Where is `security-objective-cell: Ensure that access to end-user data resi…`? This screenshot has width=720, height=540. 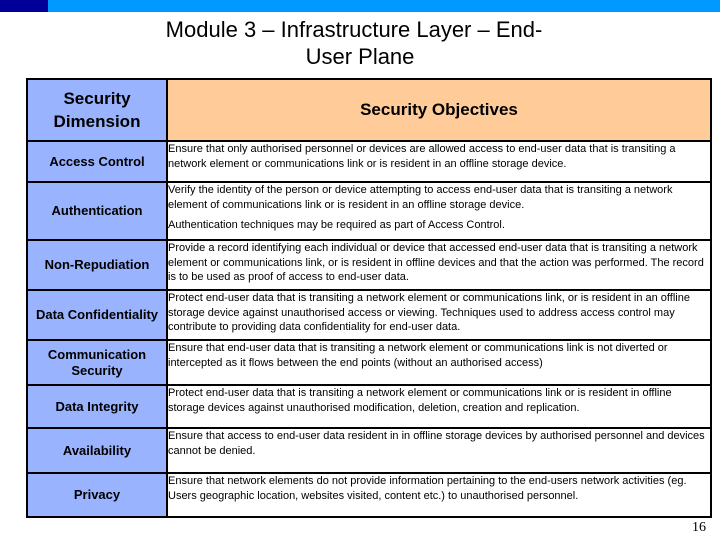 security-objective-cell: Ensure that access to end-user data resi… is located at coordinates (439, 450).